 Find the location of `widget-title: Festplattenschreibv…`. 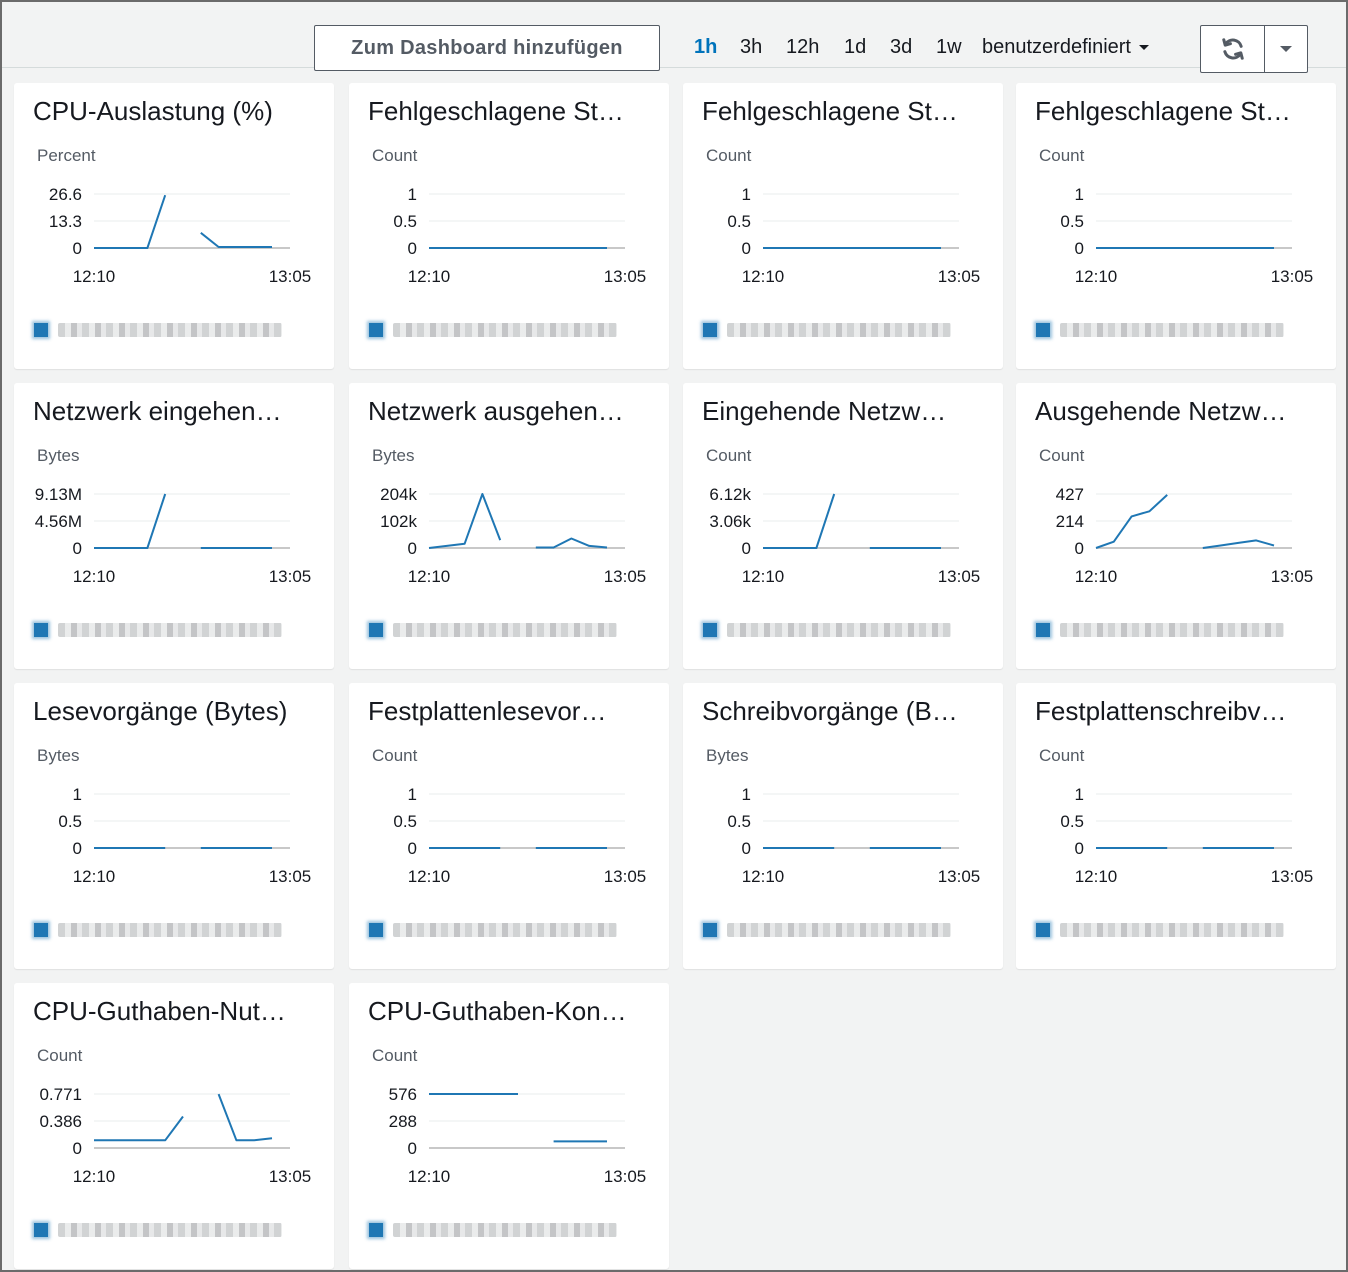

widget-title: Festplattenschreibv… is located at coordinates (1161, 711).